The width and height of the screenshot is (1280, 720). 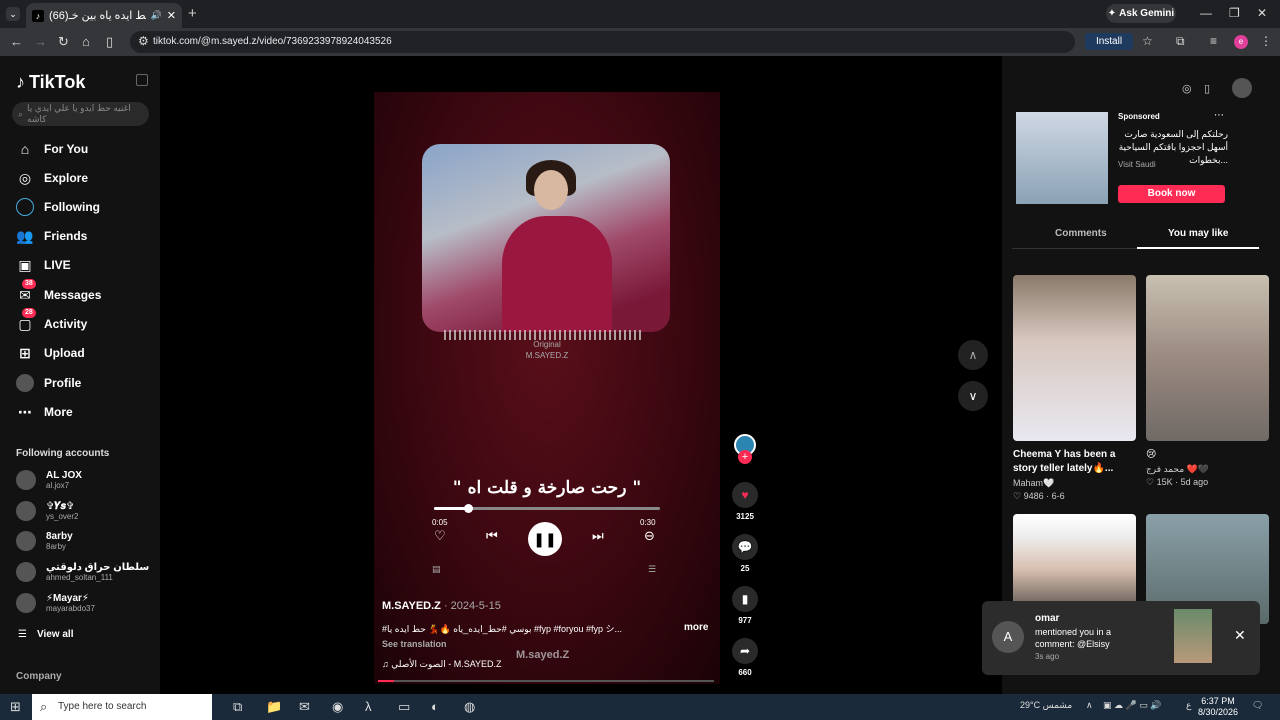 I want to click on discord-icon: ◍, so click(x=469, y=707).